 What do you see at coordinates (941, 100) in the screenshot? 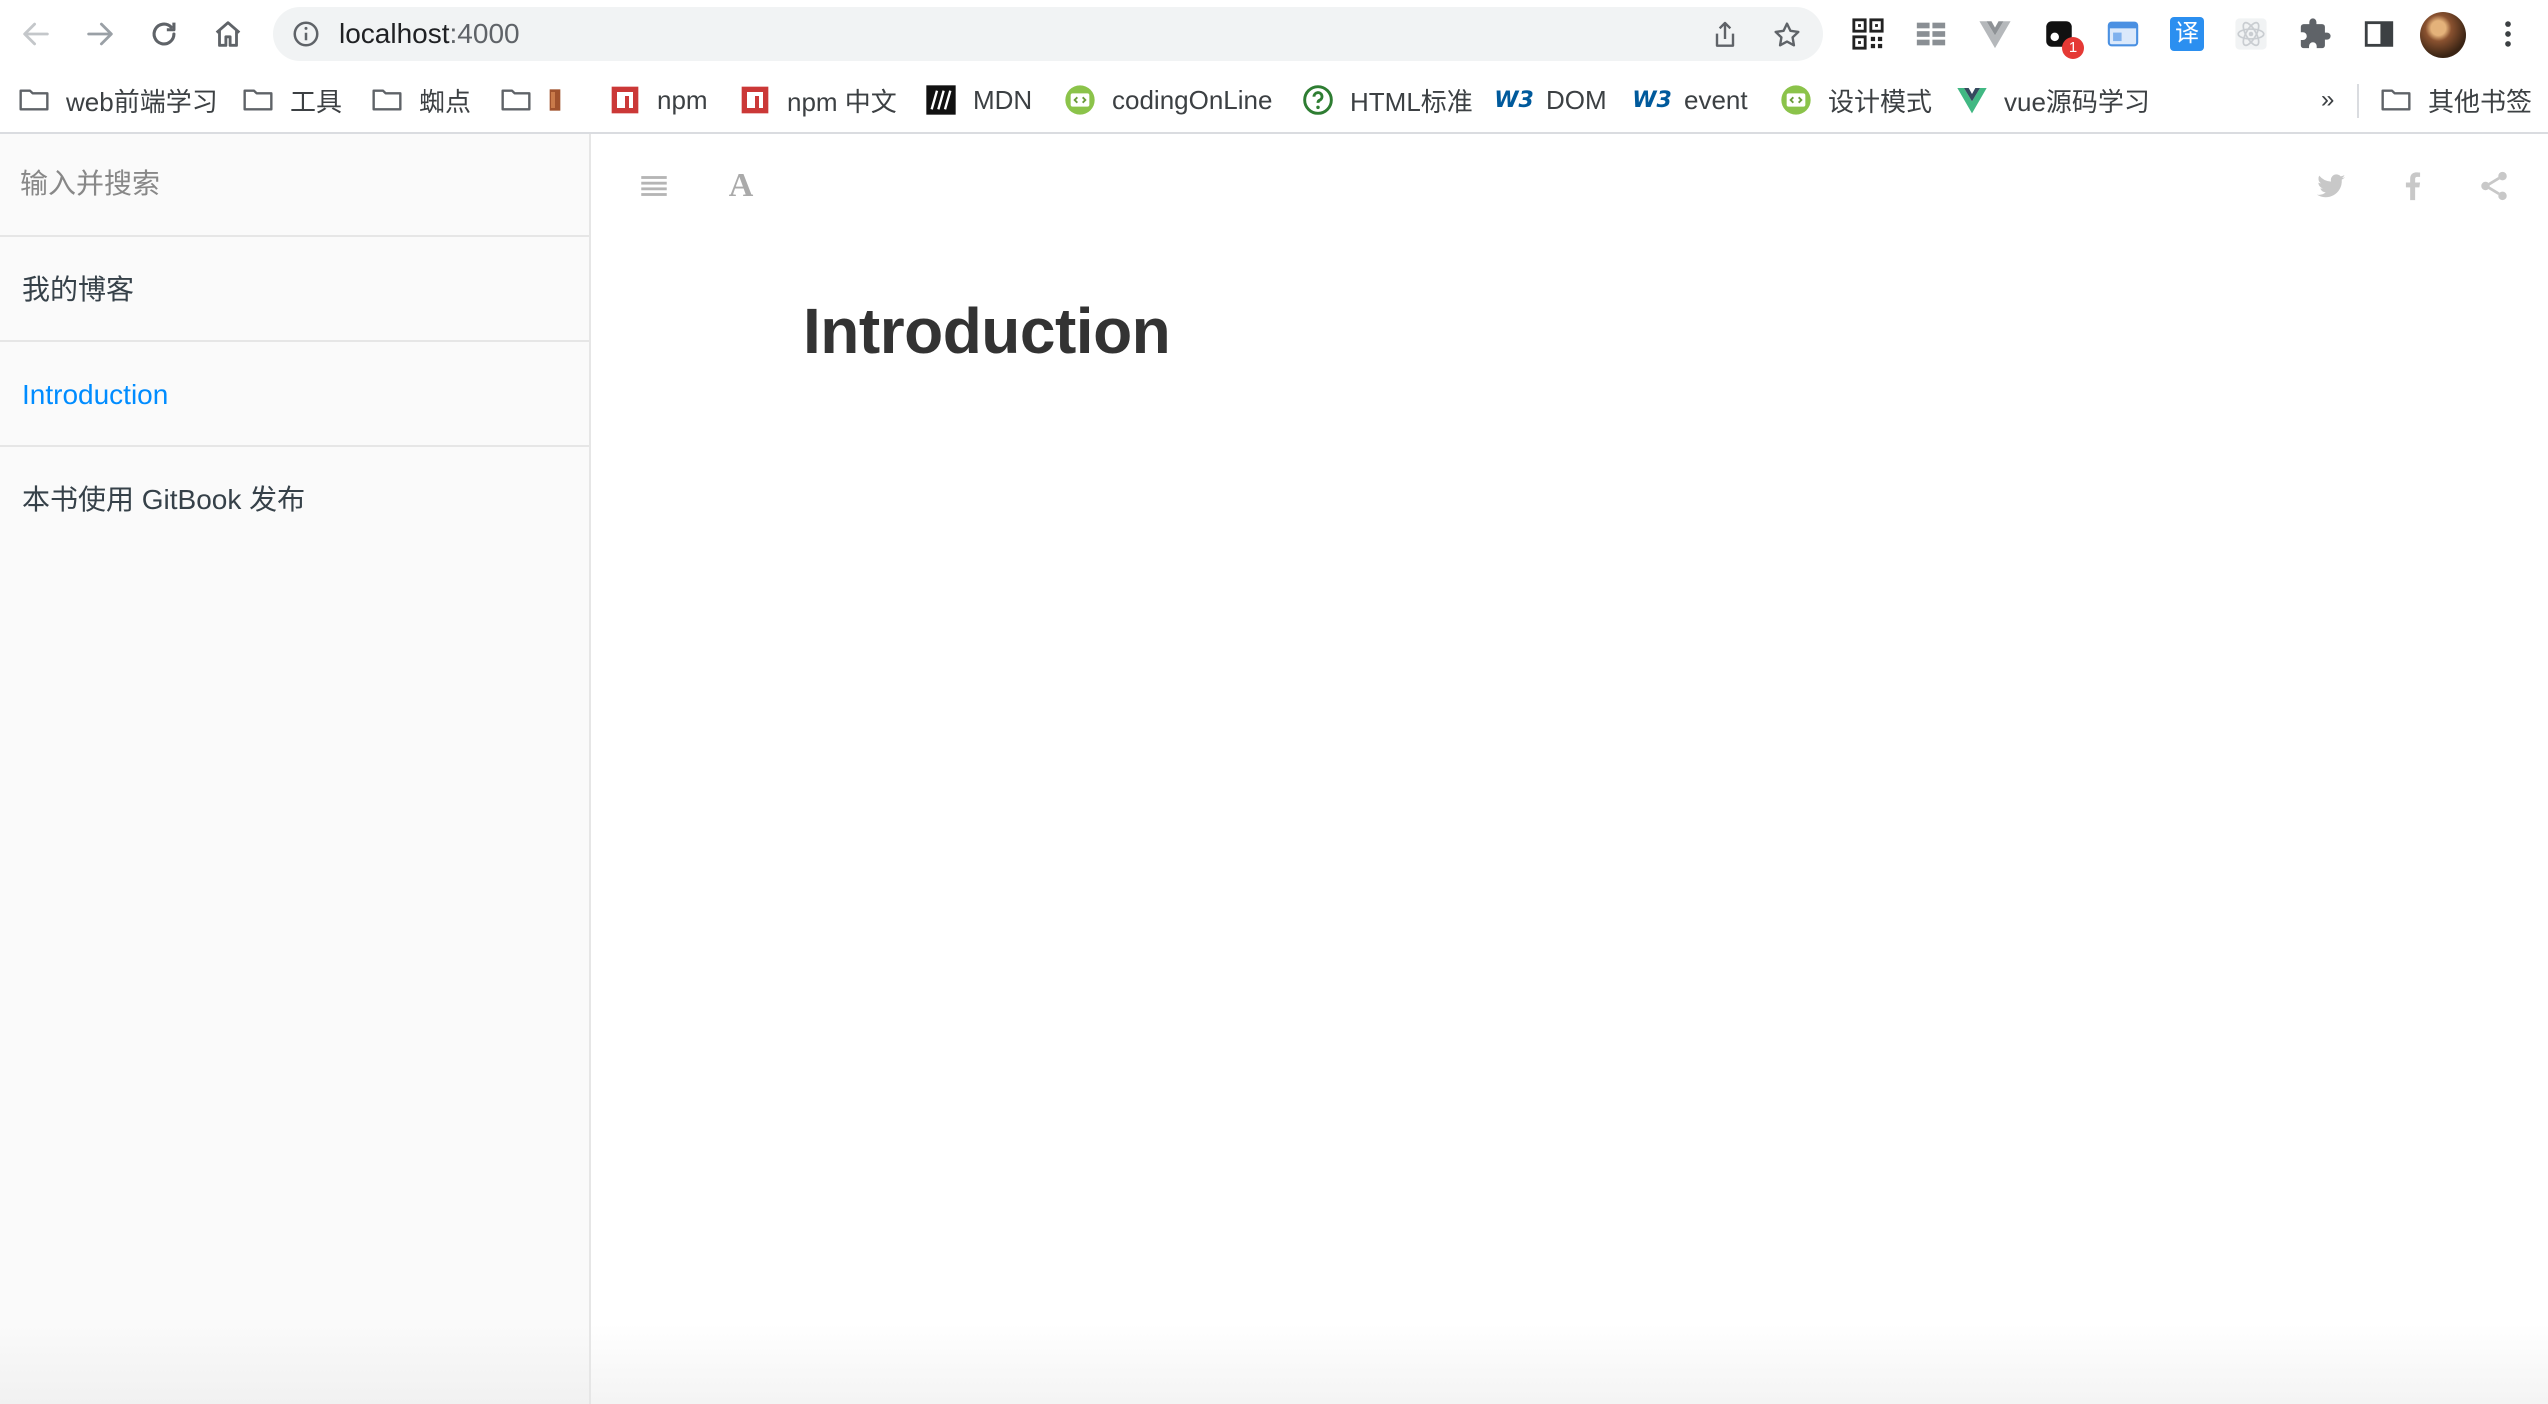
I see `mdn-icon` at bounding box center [941, 100].